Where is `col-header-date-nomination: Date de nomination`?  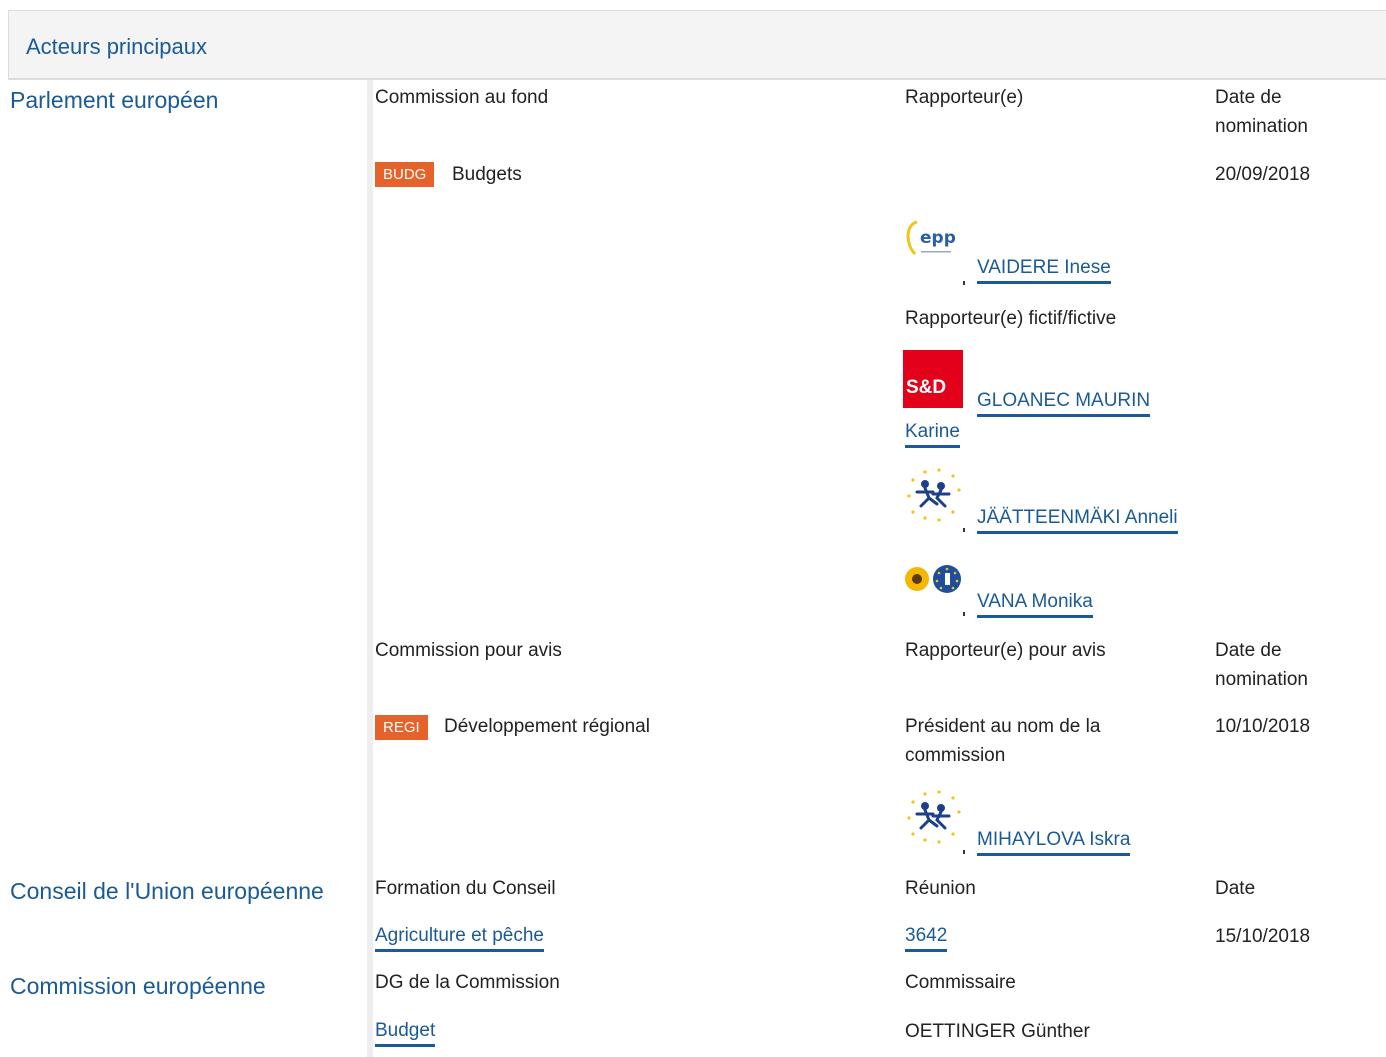 col-header-date-nomination: Date de nomination is located at coordinates (1261, 112).